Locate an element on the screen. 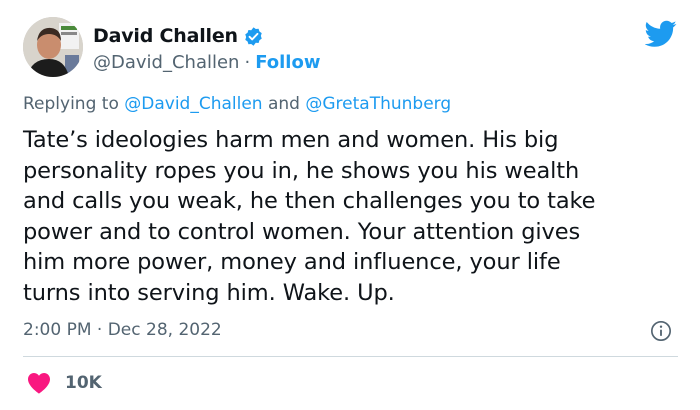 This screenshot has width=700, height=410. twitter-bird-icon is located at coordinates (661, 34).